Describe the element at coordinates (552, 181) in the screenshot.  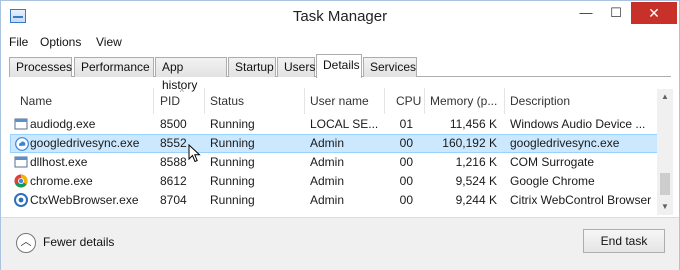
I see `cell-description: Google Chrome` at that location.